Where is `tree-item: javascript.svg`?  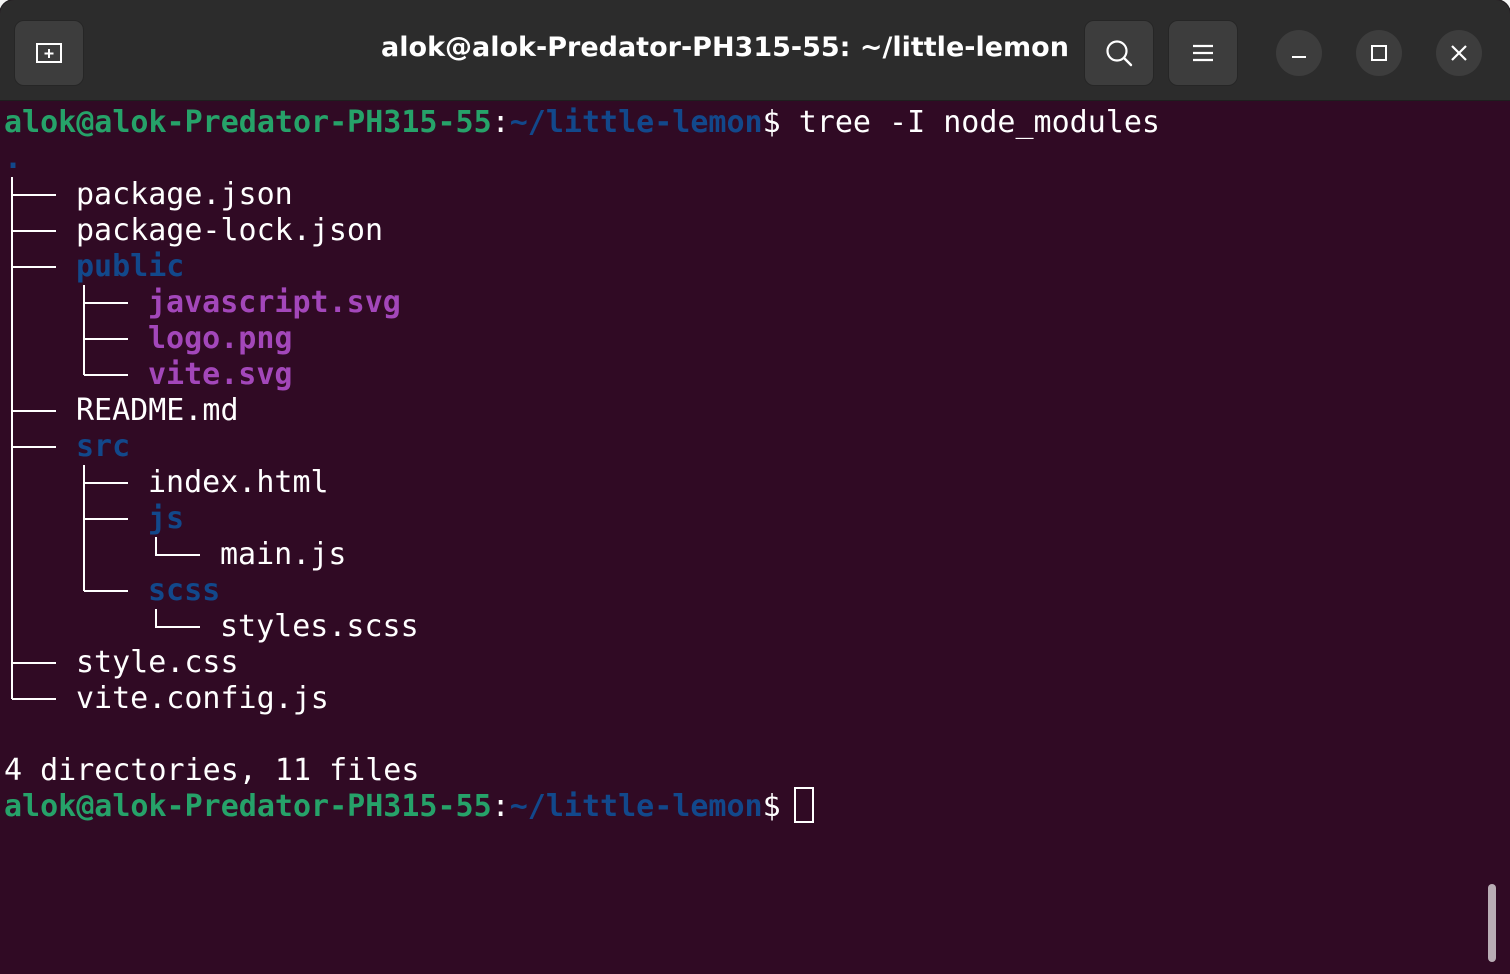
tree-item: javascript.svg is located at coordinates (274, 302).